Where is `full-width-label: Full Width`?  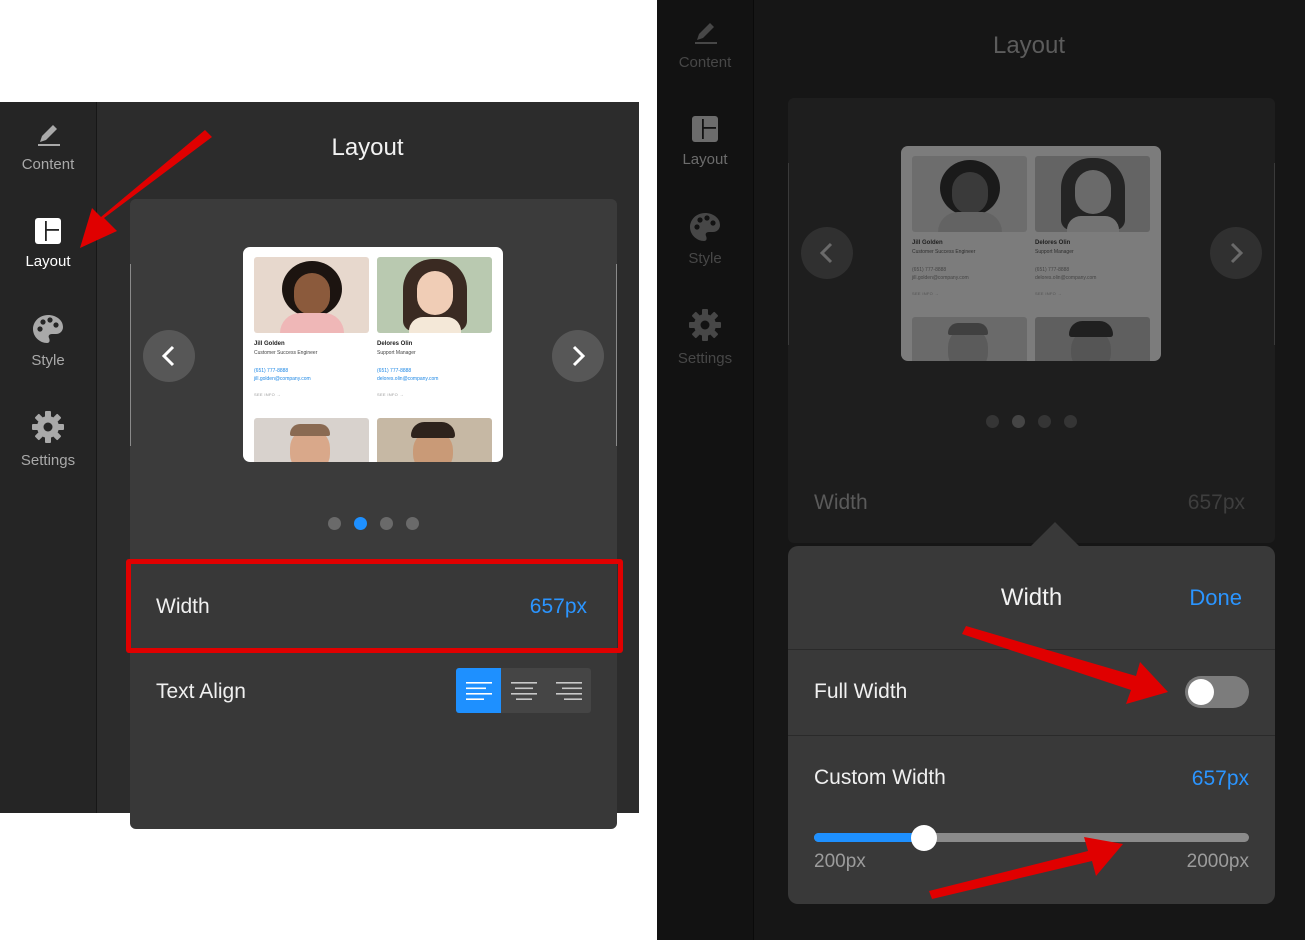 full-width-label: Full Width is located at coordinates (861, 691).